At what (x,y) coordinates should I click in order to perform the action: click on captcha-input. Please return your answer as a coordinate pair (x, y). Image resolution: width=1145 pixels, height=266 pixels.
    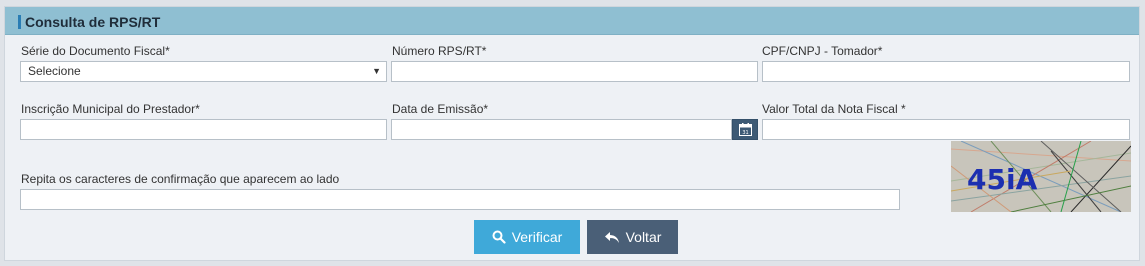
    Looking at the image, I should click on (460, 199).